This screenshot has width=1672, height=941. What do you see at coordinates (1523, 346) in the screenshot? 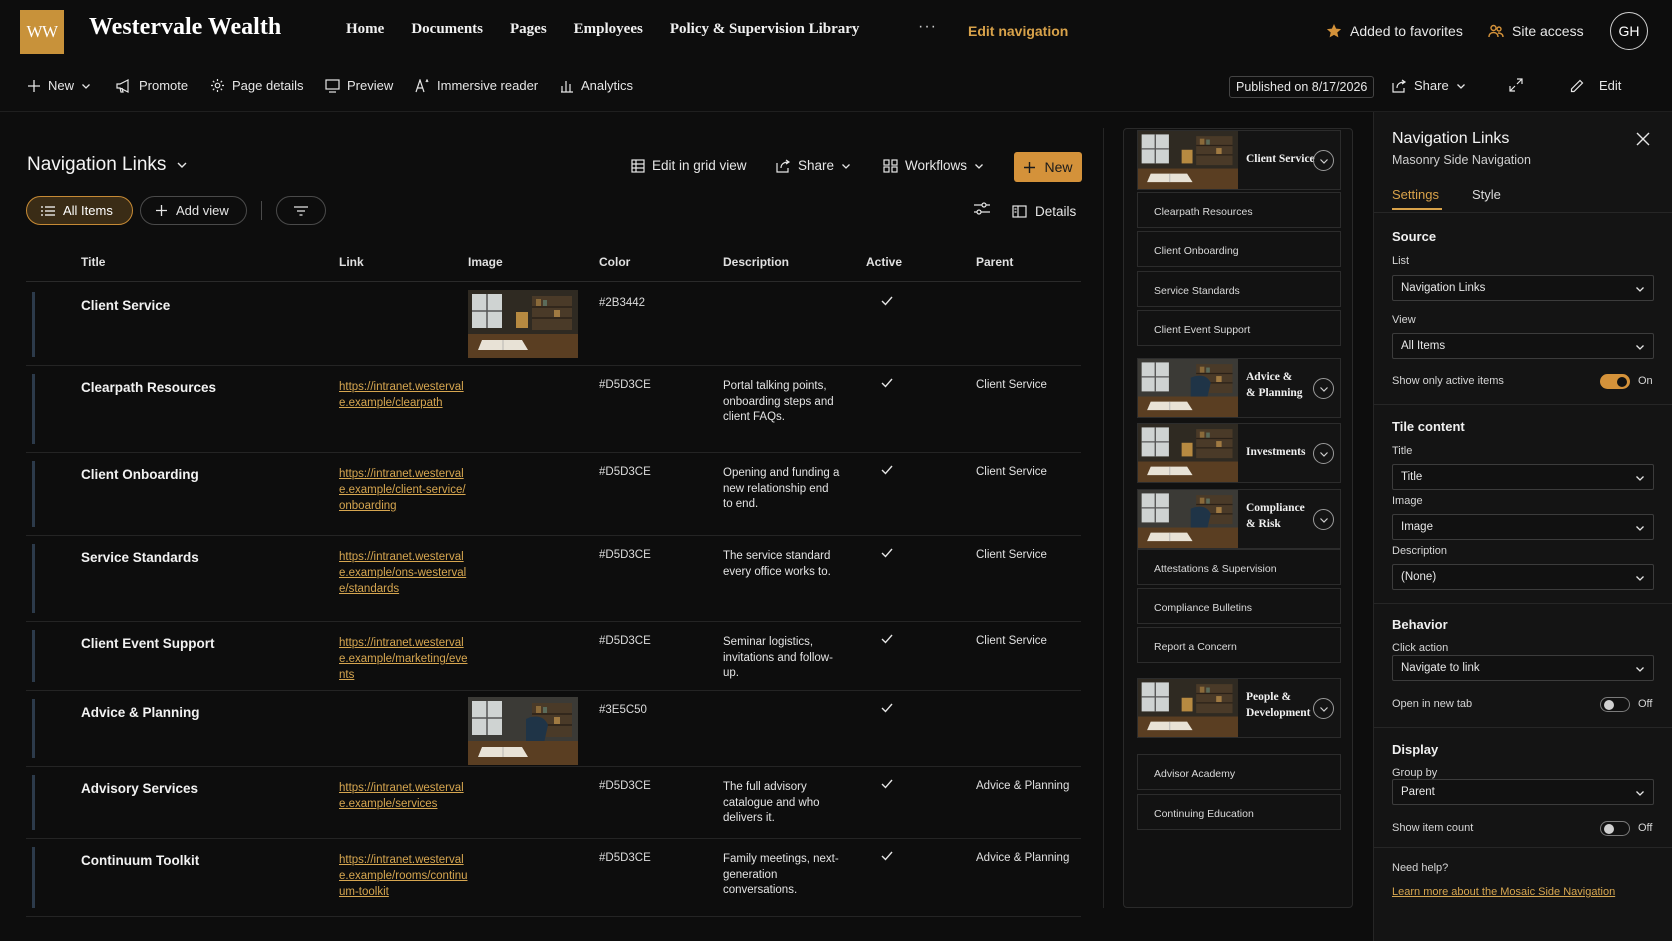
I see `view-dropdown: All Items` at bounding box center [1523, 346].